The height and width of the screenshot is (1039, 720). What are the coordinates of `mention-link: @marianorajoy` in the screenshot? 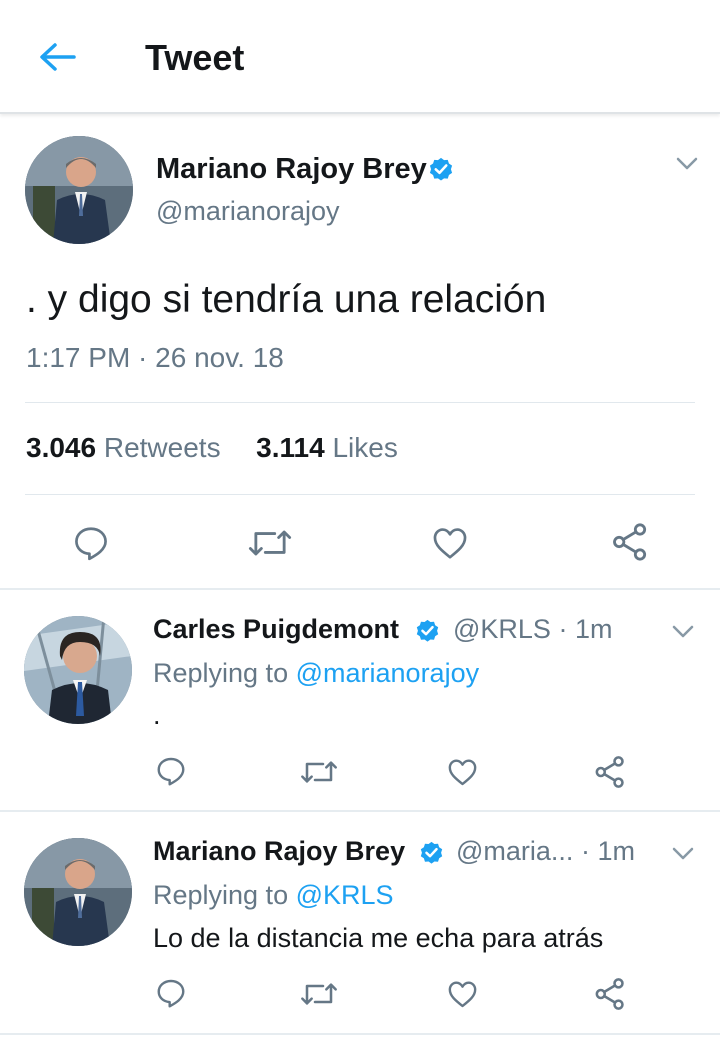 It's located at (387, 673).